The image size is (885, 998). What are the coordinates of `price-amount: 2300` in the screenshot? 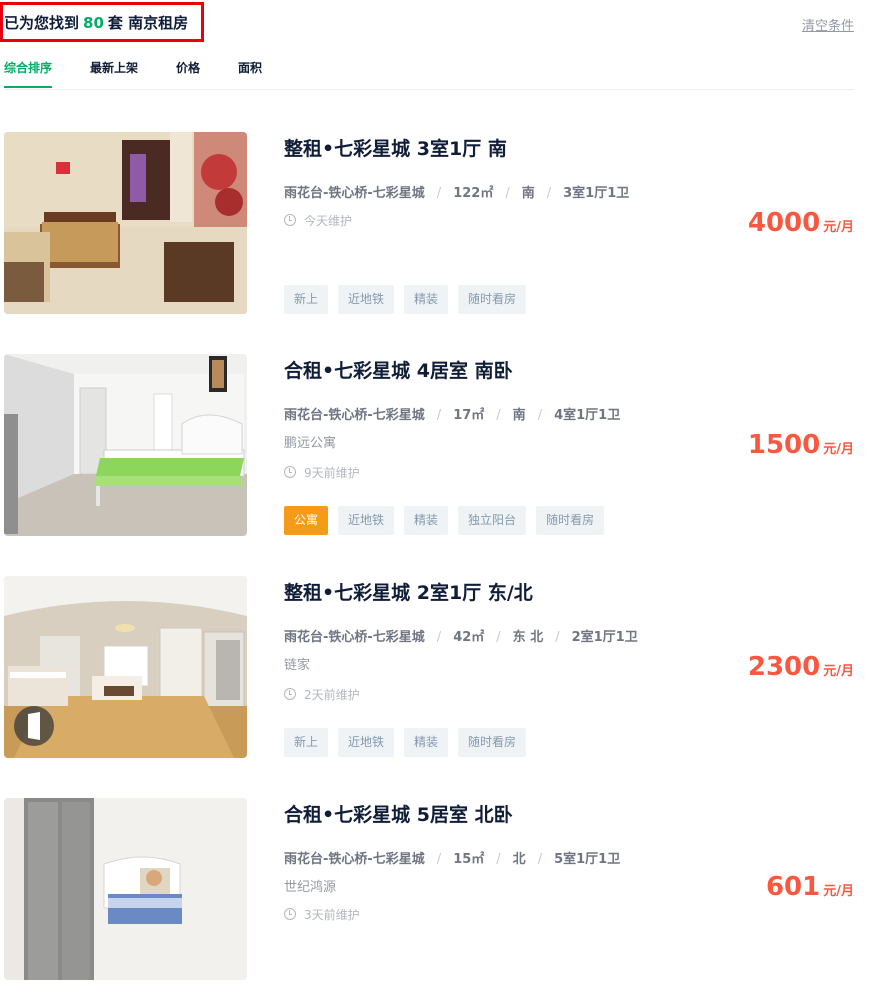 It's located at (784, 667).